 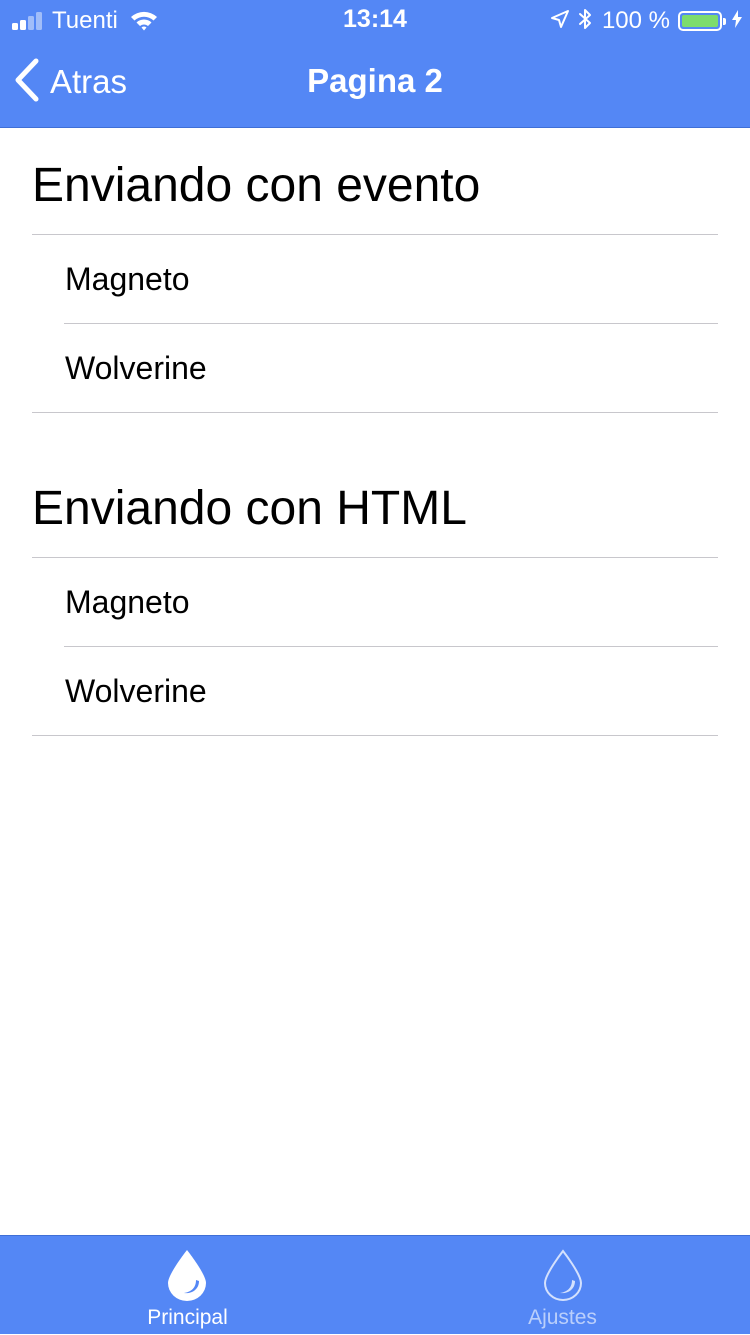 What do you see at coordinates (562, 1317) in the screenshot?
I see `tab-label: Ajustes` at bounding box center [562, 1317].